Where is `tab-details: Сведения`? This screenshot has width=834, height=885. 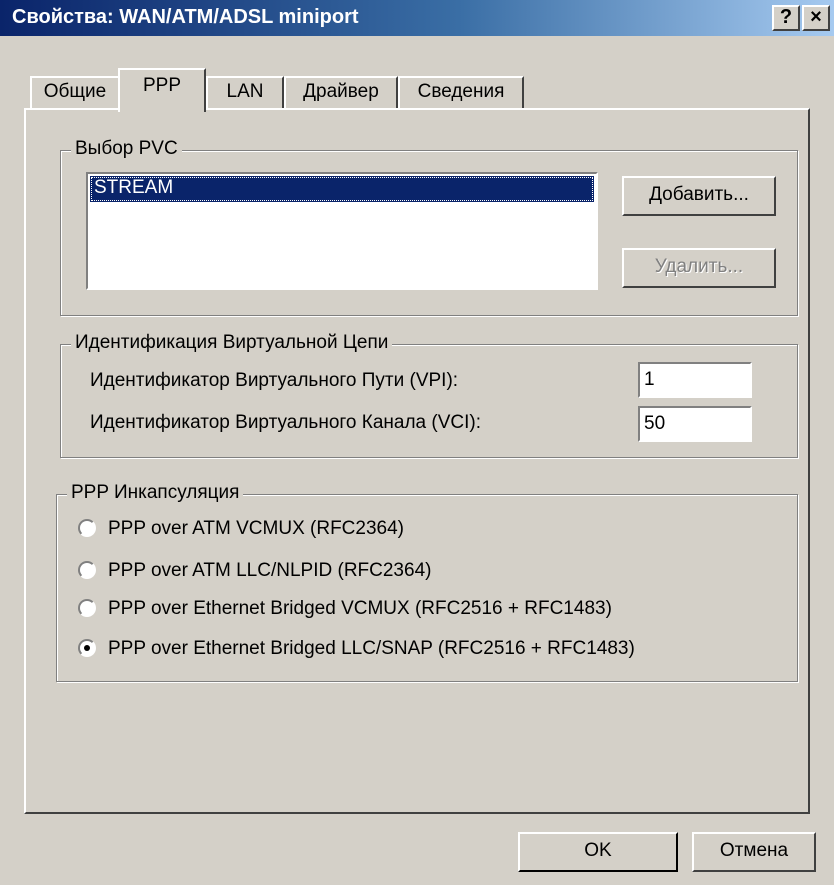 tab-details: Сведения is located at coordinates (461, 93).